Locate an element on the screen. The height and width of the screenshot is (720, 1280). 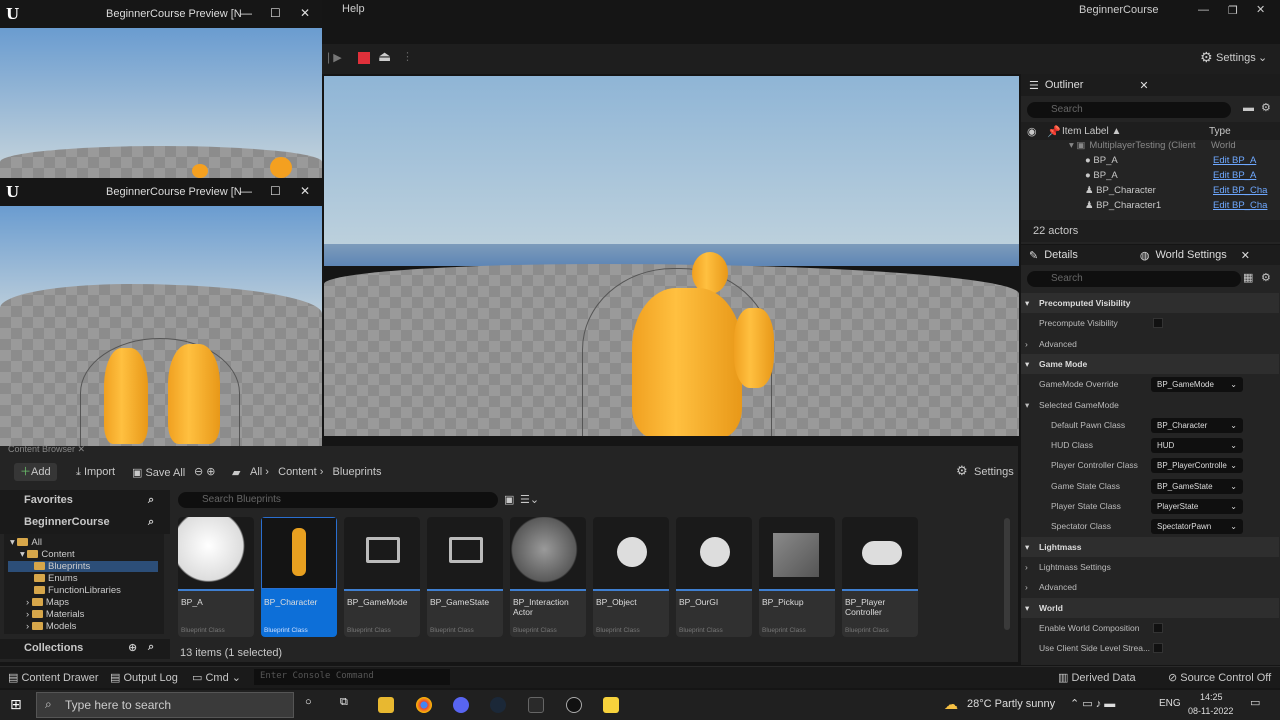
asset-tile-selected: BP_Character Blueprint Class is located at coordinates (299, 577).